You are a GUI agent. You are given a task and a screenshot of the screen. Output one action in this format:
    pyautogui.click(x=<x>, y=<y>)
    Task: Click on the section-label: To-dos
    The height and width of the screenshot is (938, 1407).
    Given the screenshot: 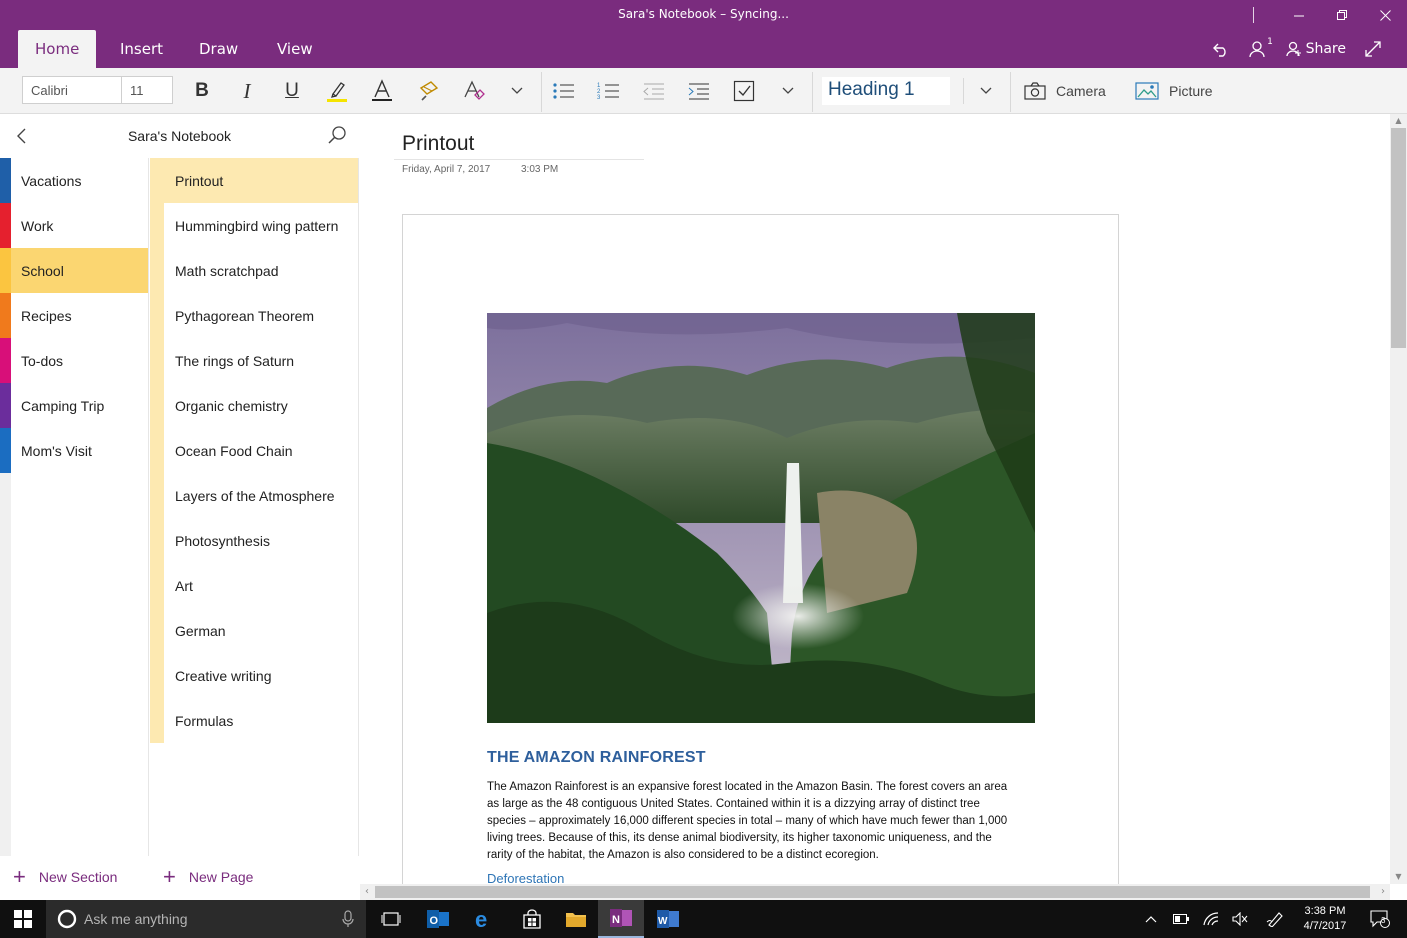 What is the action you would take?
    pyautogui.click(x=42, y=360)
    